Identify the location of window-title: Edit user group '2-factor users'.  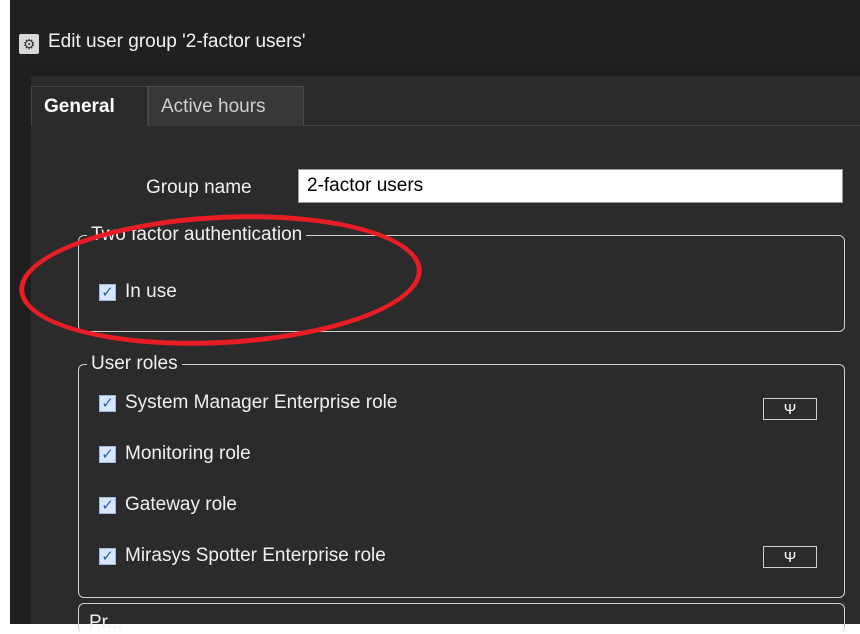
(177, 41).